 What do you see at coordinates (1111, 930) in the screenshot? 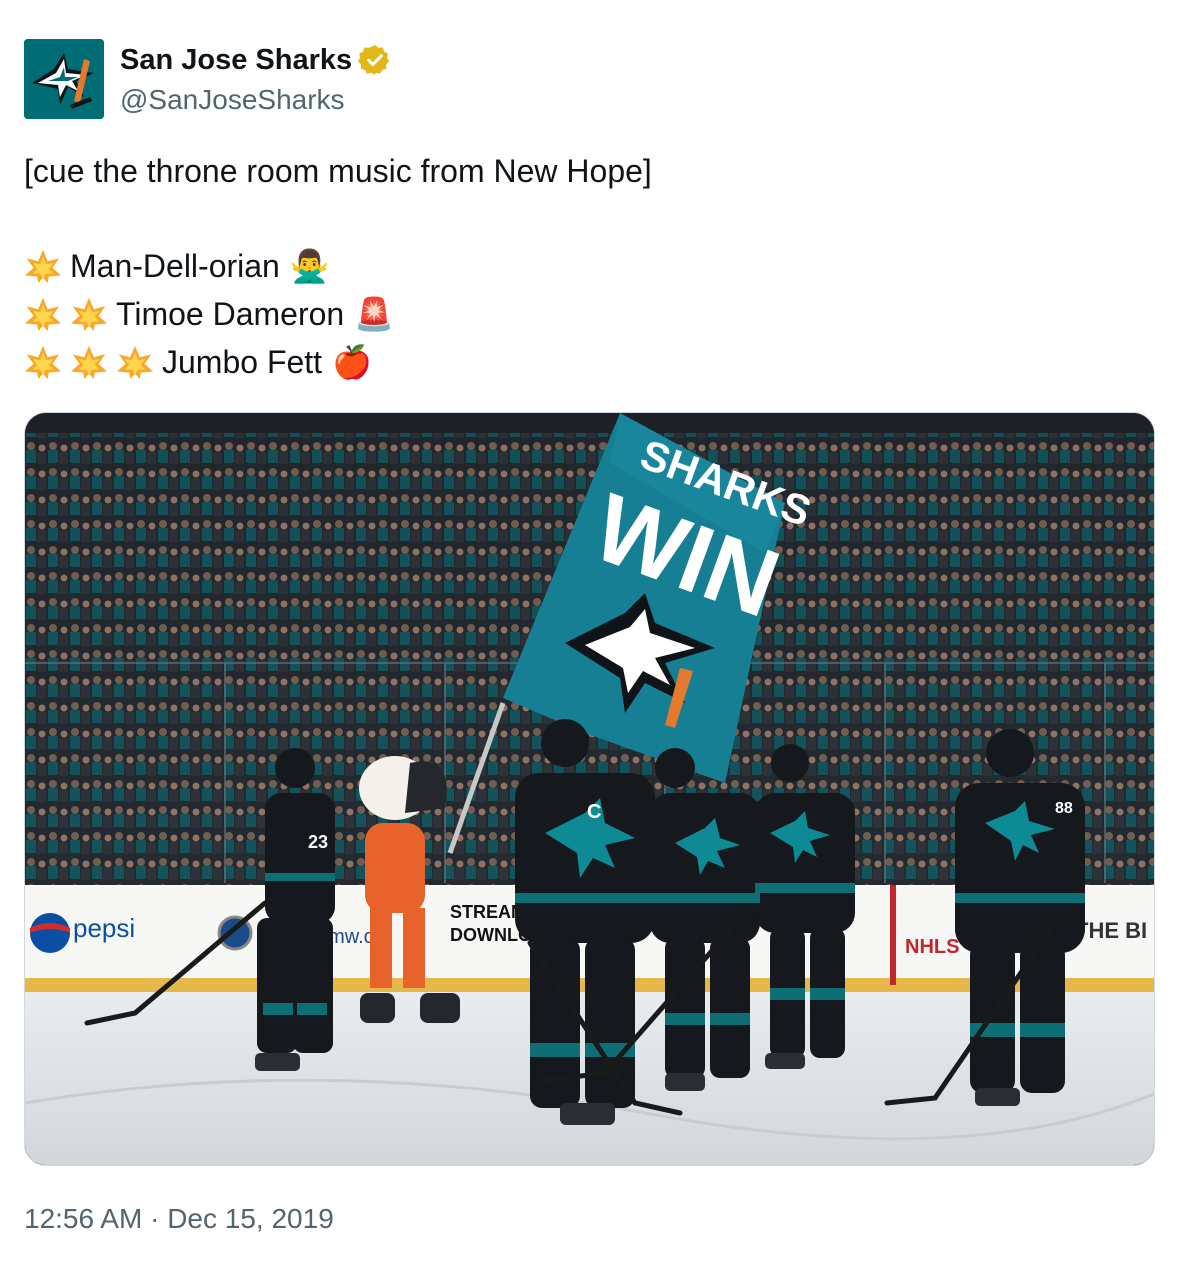
I see `board-the: THE BI` at bounding box center [1111, 930].